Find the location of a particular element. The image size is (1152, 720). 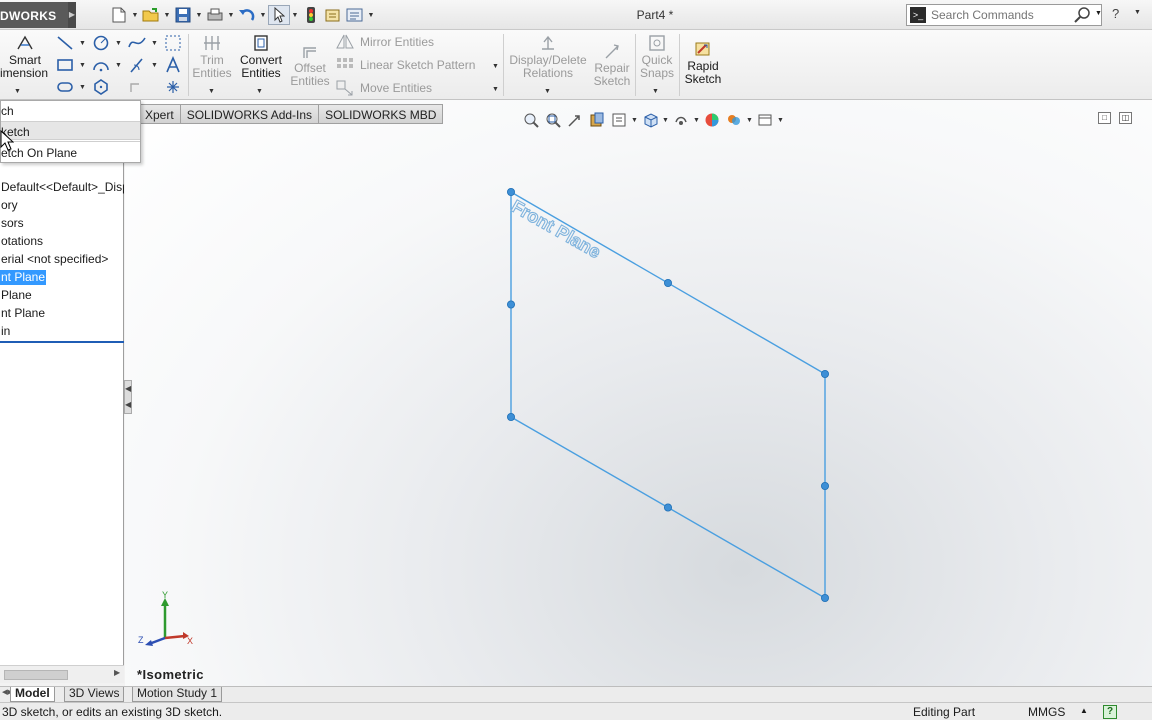

search-commands-icon: >_ is located at coordinates (918, 15).